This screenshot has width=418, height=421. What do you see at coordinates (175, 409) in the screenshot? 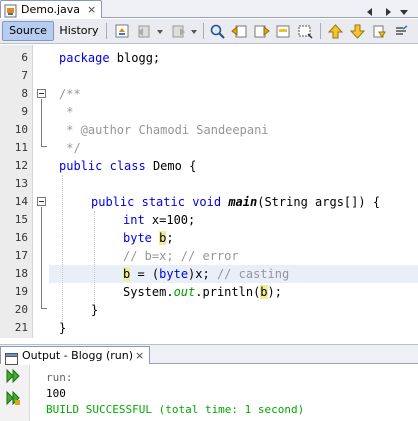
I see `output-line-build-status: BUILD SUCCESSFUL (total time: 1 second)` at bounding box center [175, 409].